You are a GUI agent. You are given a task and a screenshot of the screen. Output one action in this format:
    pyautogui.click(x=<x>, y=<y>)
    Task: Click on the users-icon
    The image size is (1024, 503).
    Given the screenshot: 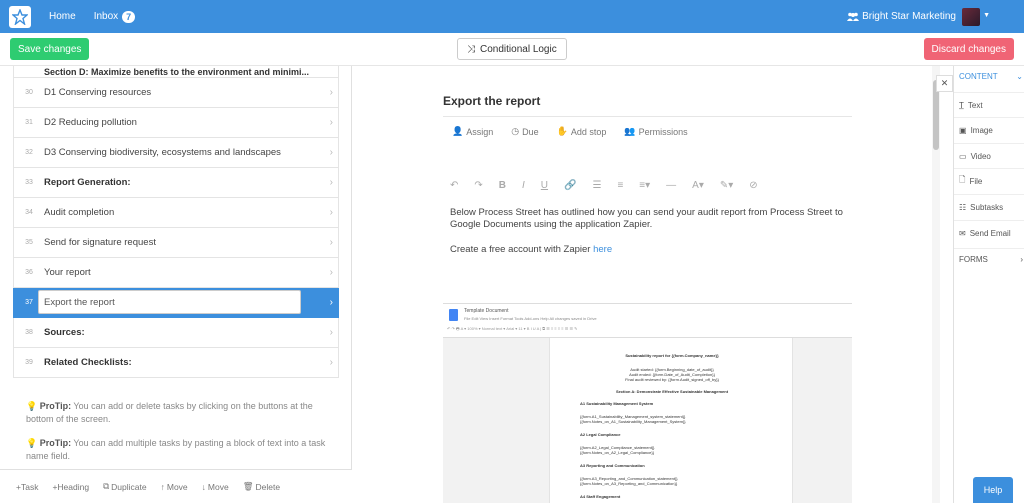 What is the action you would take?
    pyautogui.click(x=853, y=16)
    